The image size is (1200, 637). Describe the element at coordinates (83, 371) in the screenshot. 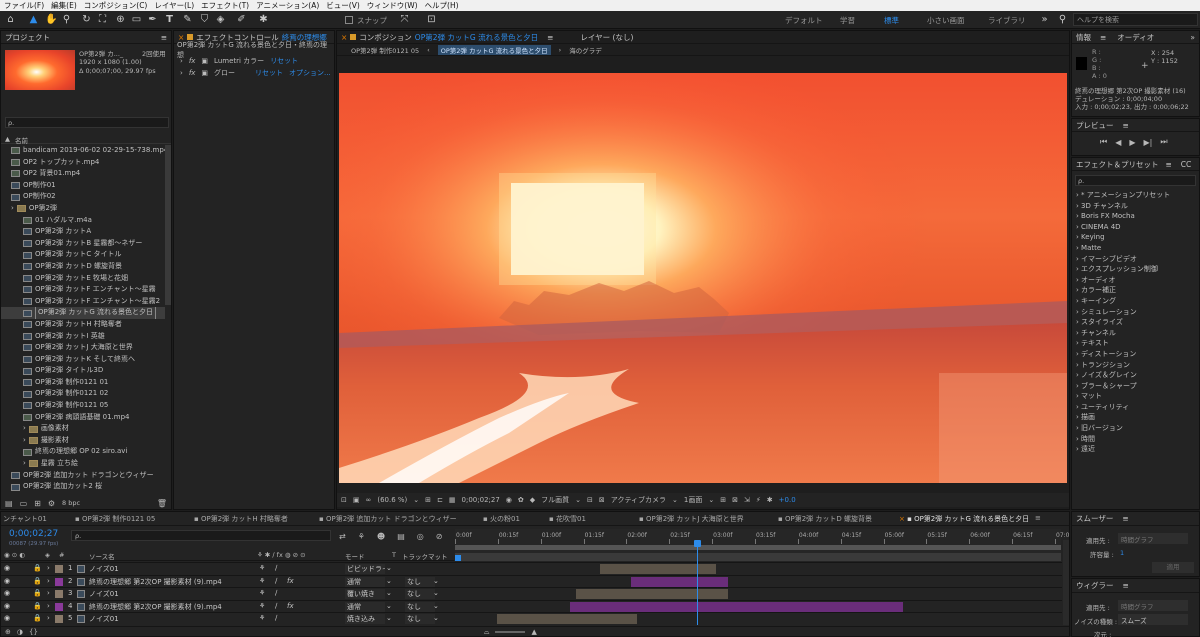

I see `project-item: OP第2弾 タイトル3D` at that location.